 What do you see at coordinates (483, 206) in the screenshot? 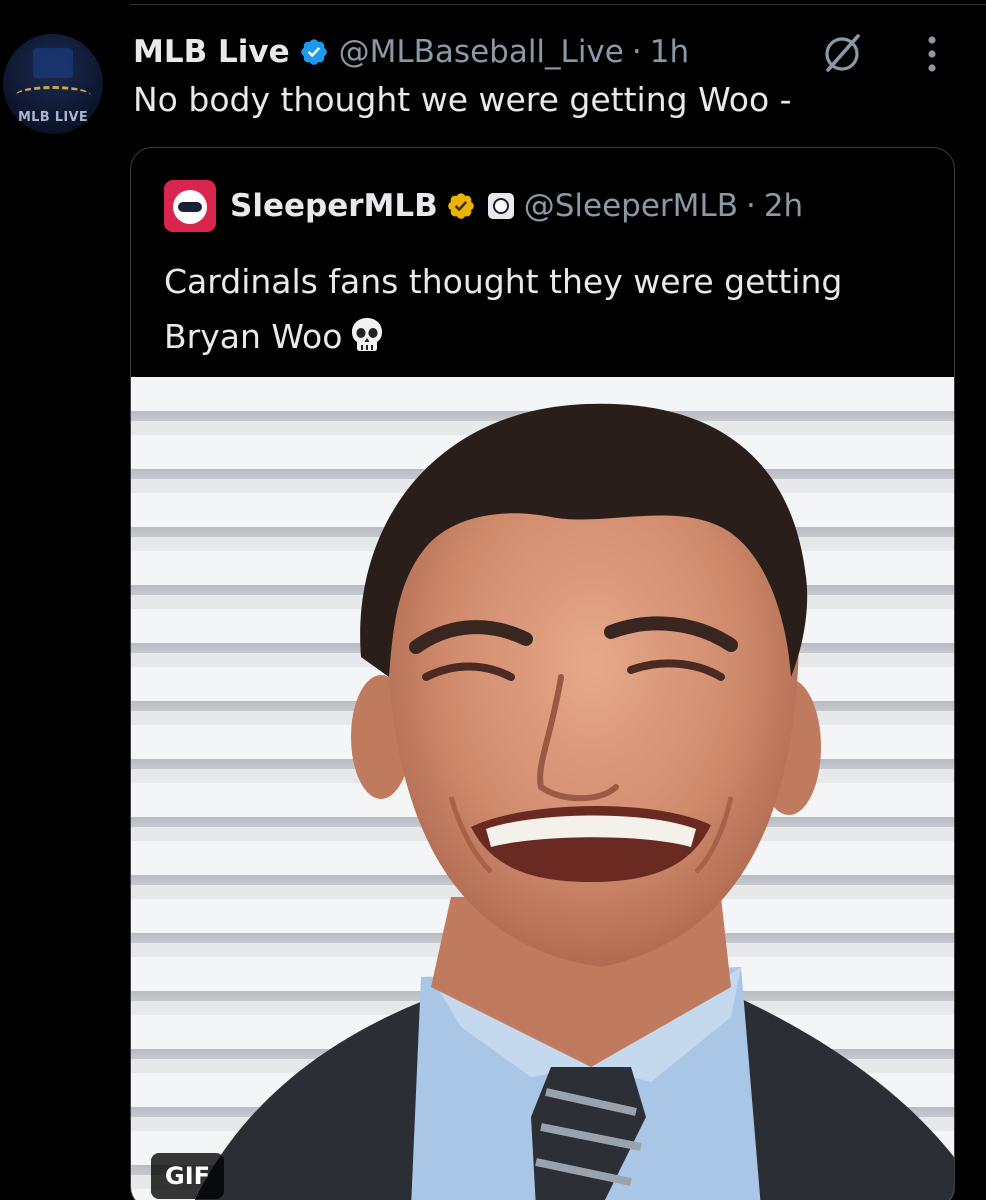
I see `quoted-tweet-header: SleeperMLB @SleeperMLB · 2h` at bounding box center [483, 206].